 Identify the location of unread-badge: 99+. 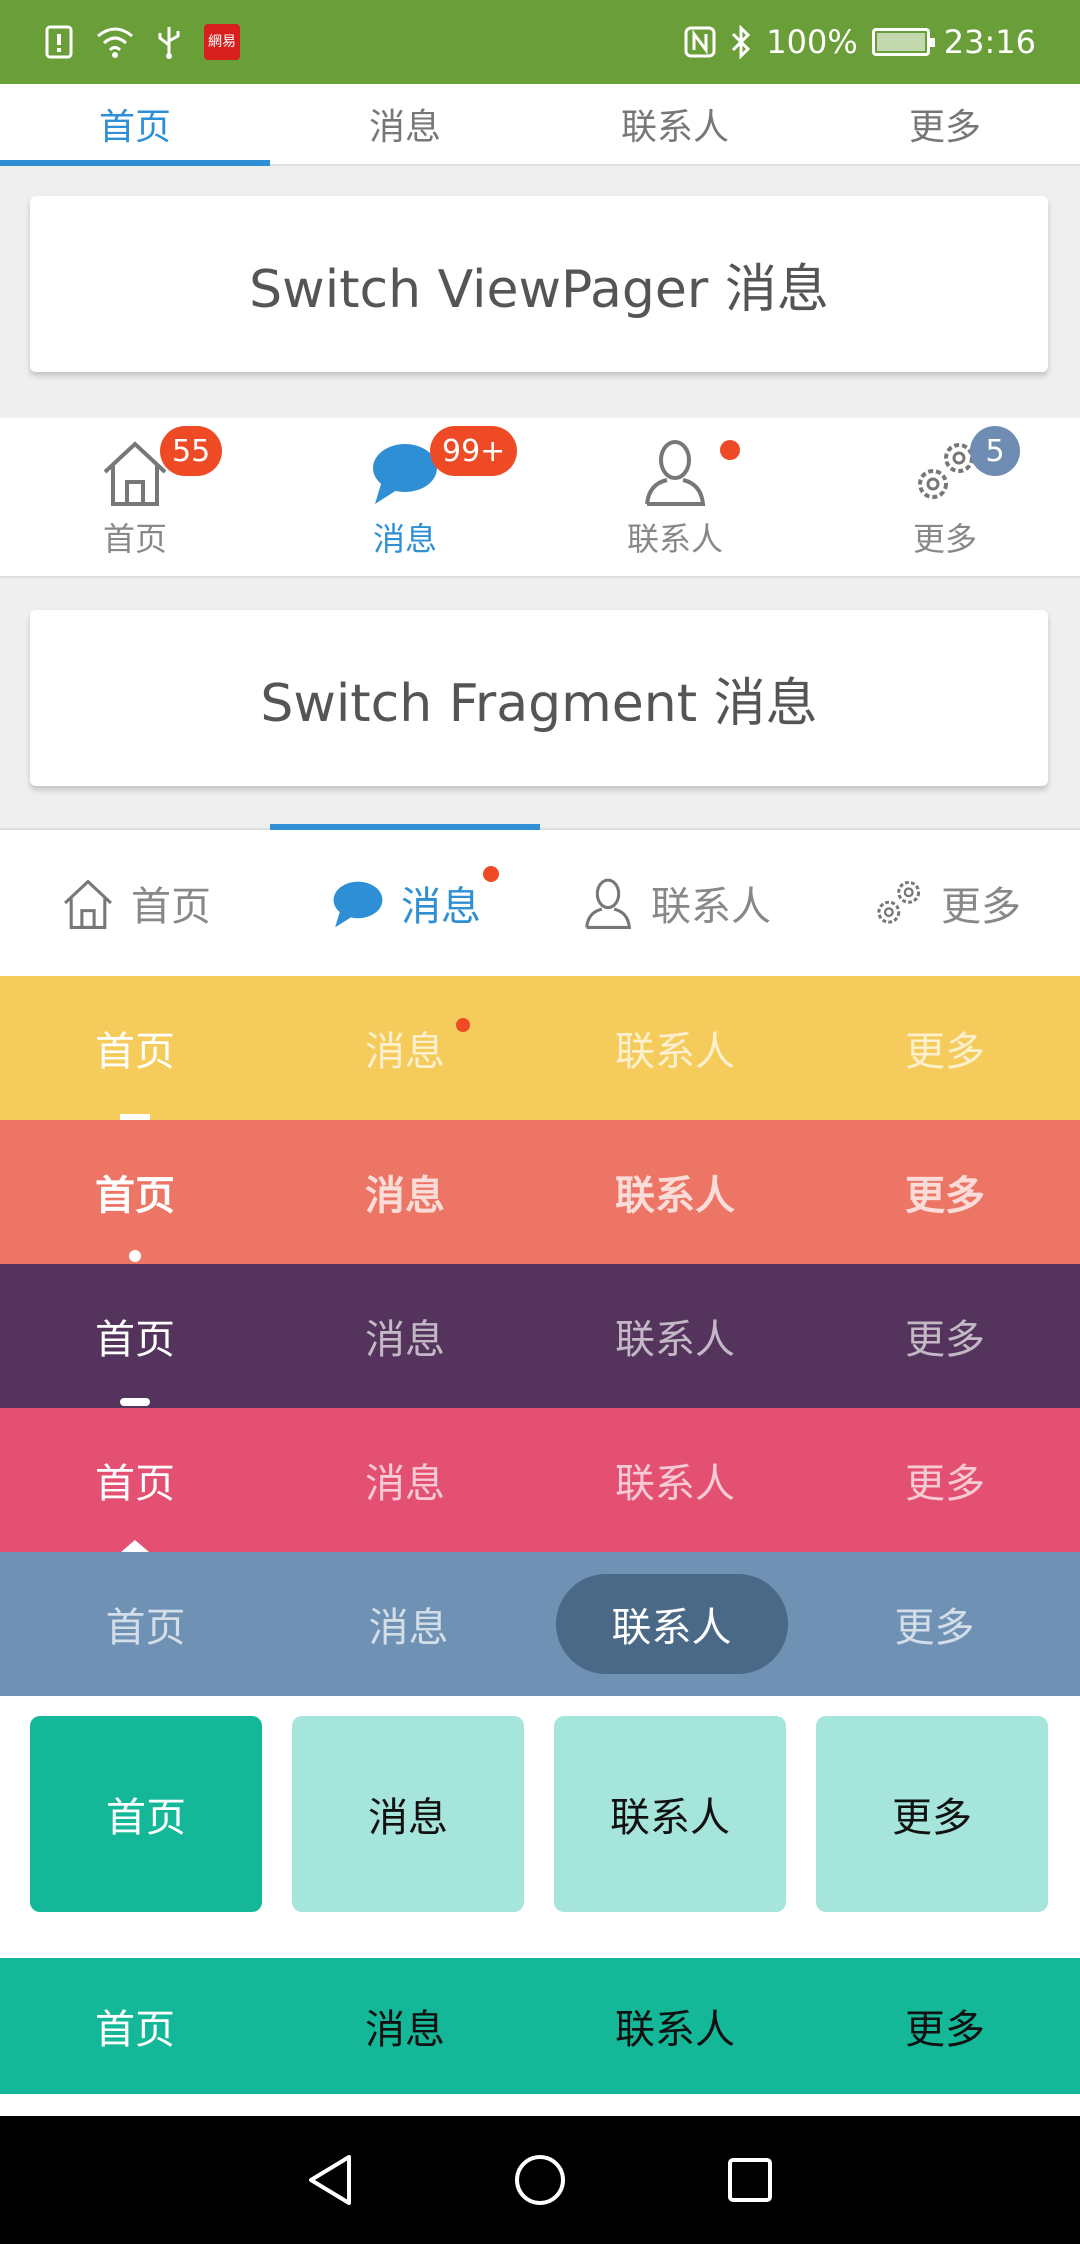
(474, 451).